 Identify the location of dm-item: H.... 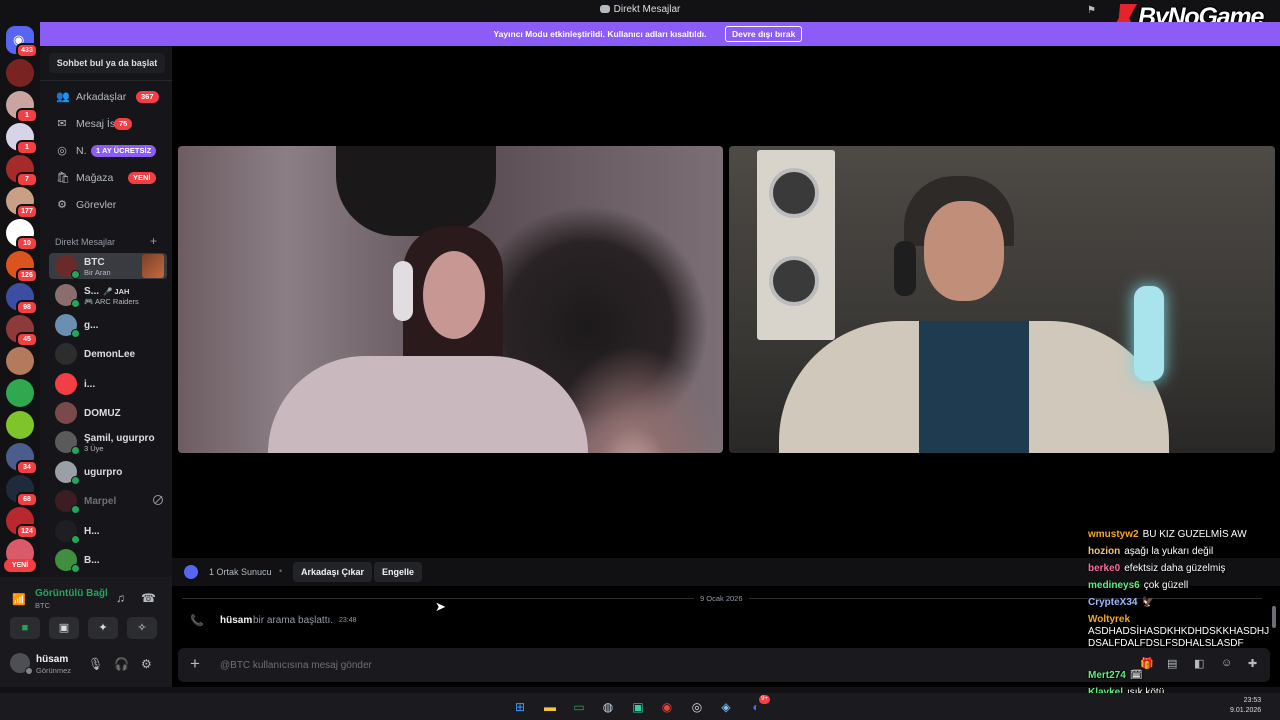
(108, 531).